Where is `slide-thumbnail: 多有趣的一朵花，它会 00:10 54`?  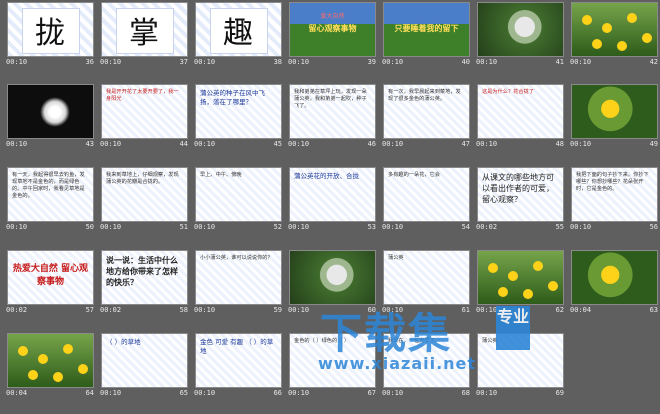 slide-thumbnail: 多有趣的一朵花，它会 00:10 54 is located at coordinates (427, 199).